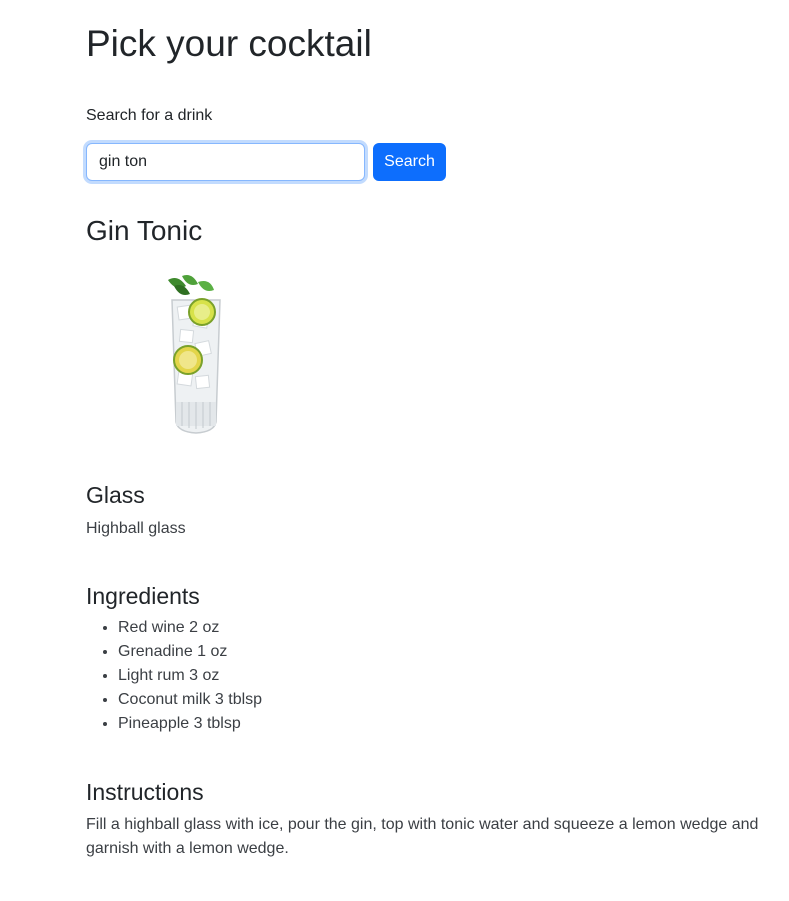 This screenshot has height=901, width=789. I want to click on drink-name: Gin Tonic, so click(144, 230).